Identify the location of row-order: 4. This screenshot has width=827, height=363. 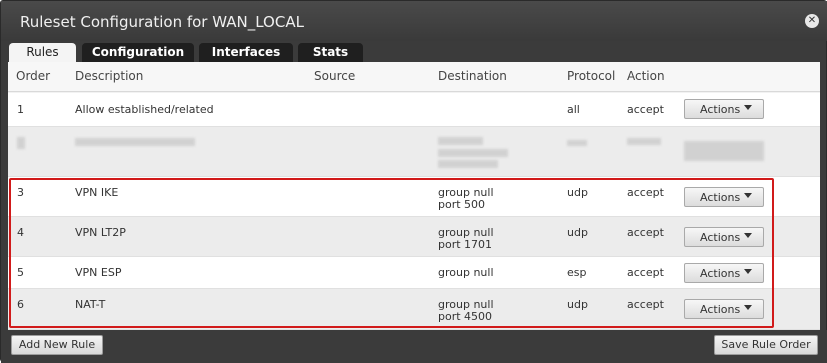
(20, 232).